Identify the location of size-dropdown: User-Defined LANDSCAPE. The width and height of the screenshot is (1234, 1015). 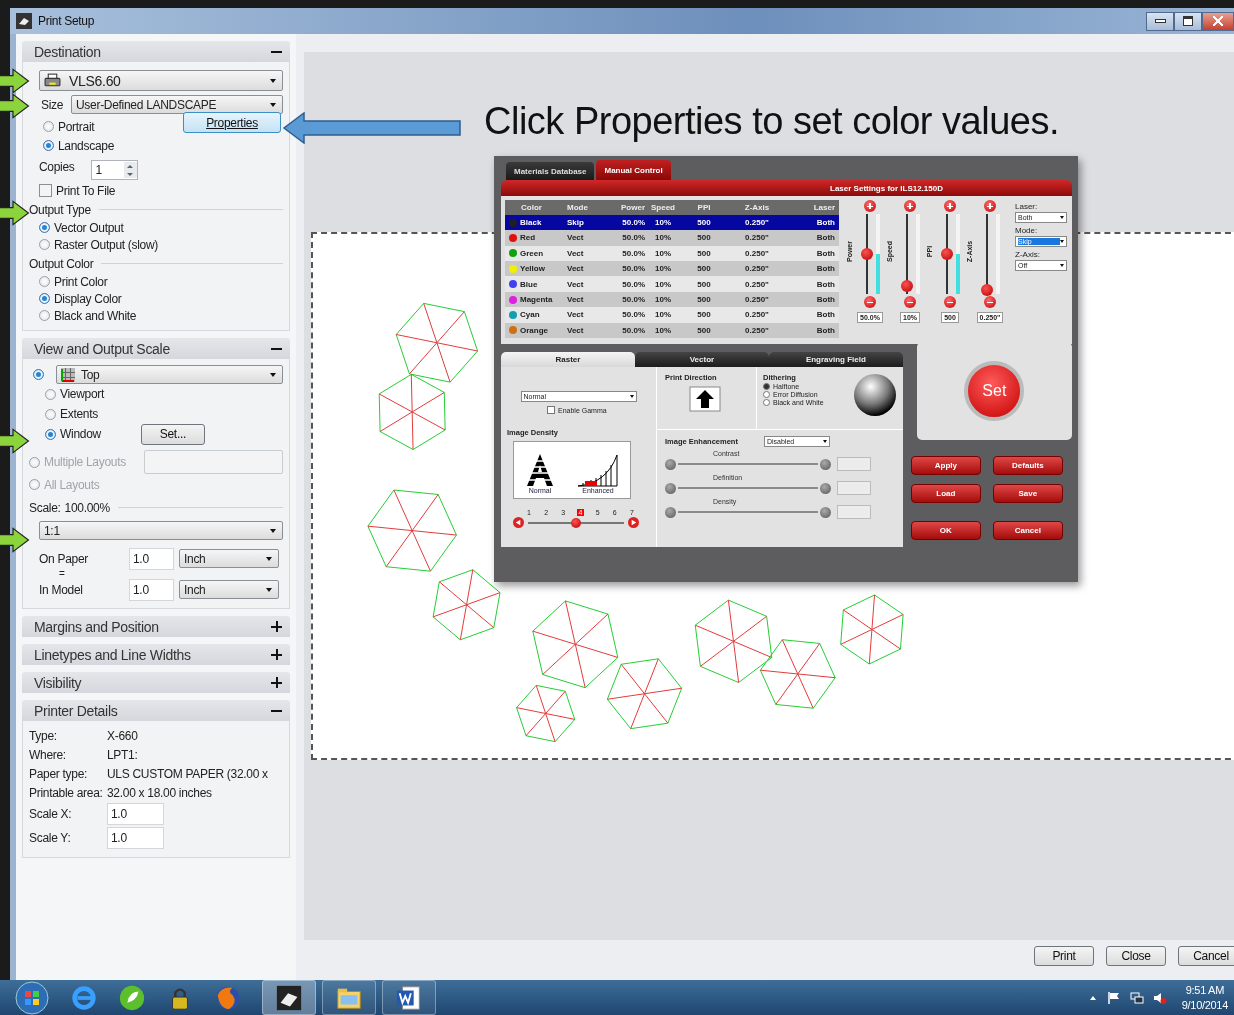
(177, 104).